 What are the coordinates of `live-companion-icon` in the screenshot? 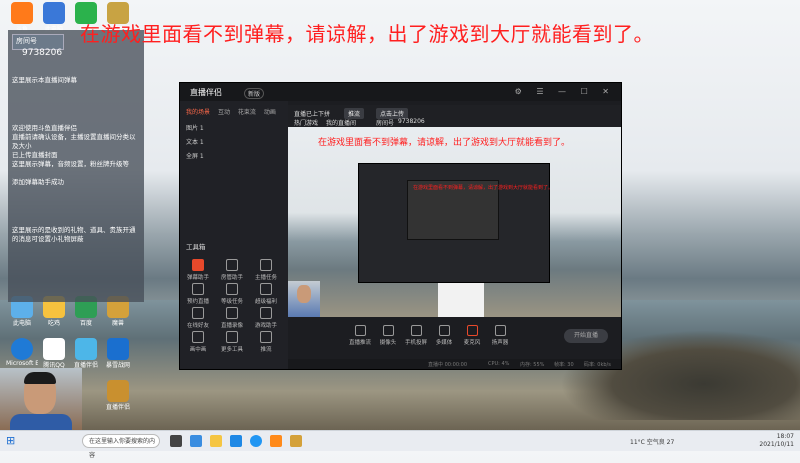 It's located at (296, 441).